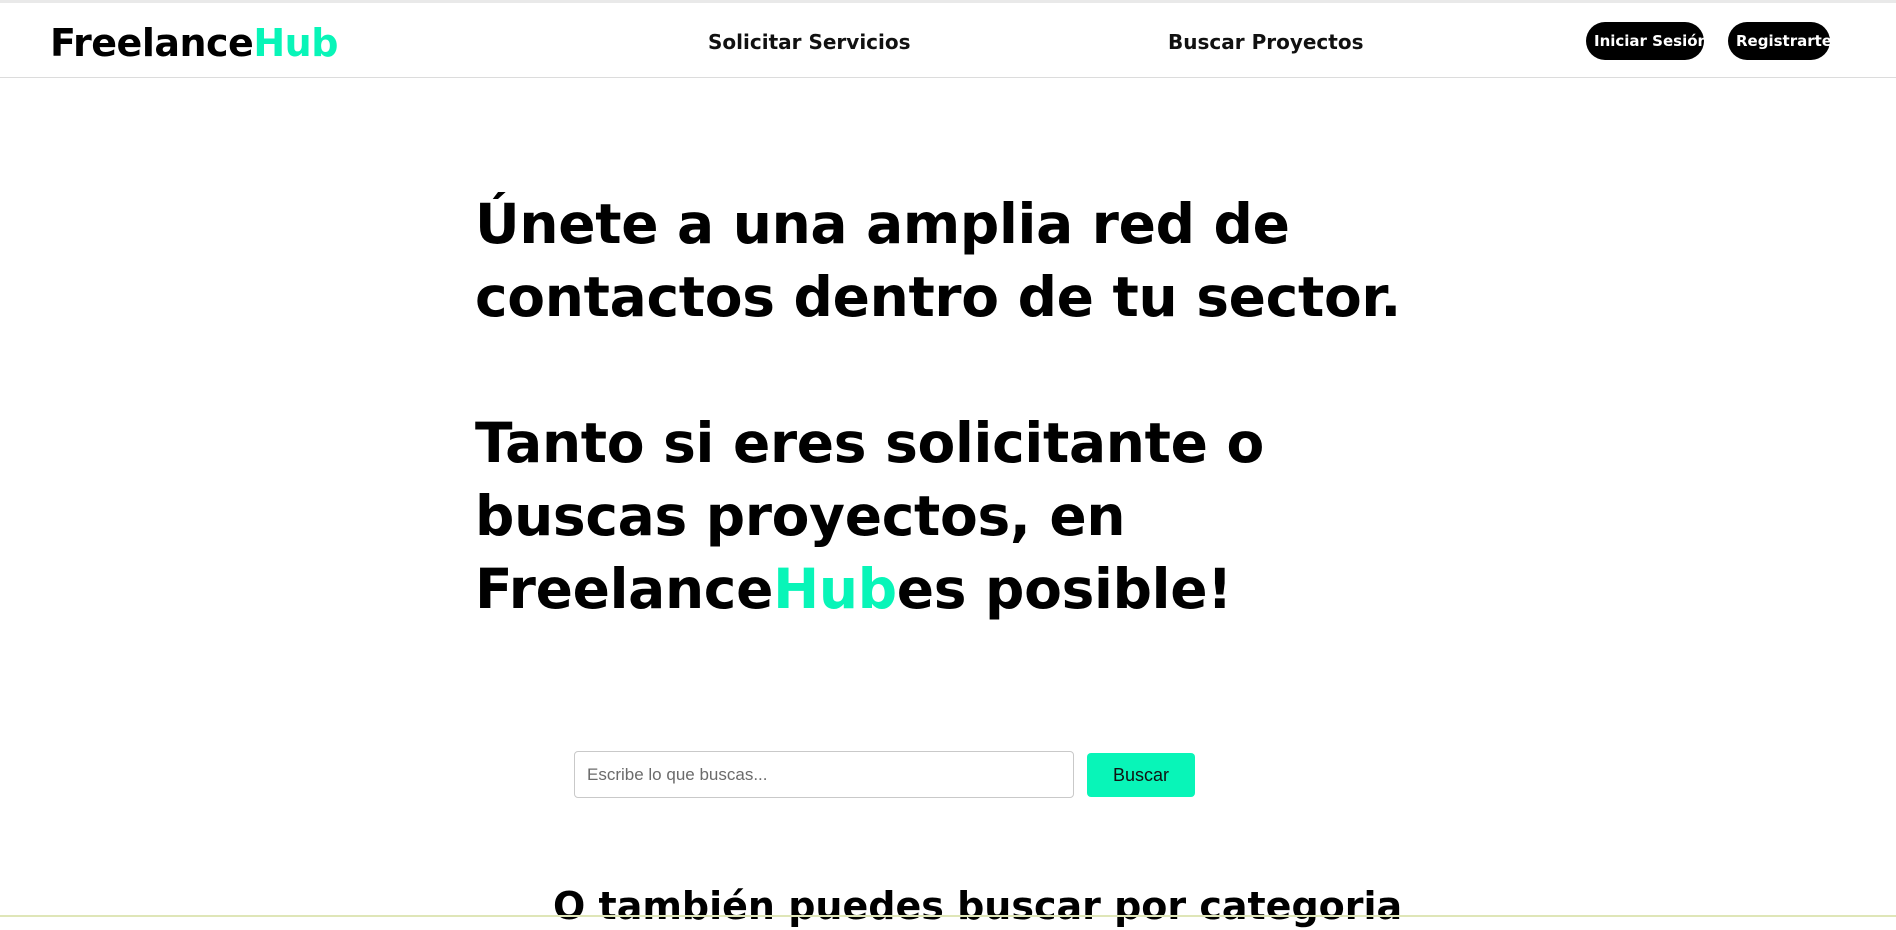  Describe the element at coordinates (938, 297) in the screenshot. I see `hero-line: contactos dentro de tu sector.` at that location.